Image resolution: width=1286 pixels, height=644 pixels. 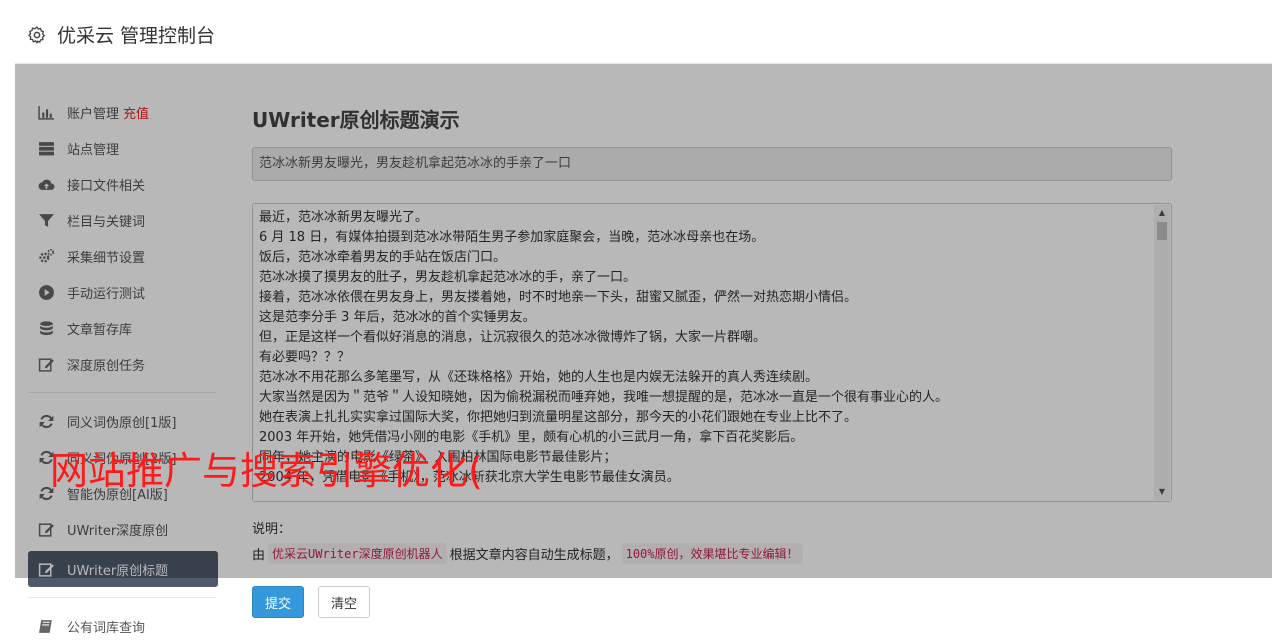 I want to click on server-icon, so click(x=46, y=148).